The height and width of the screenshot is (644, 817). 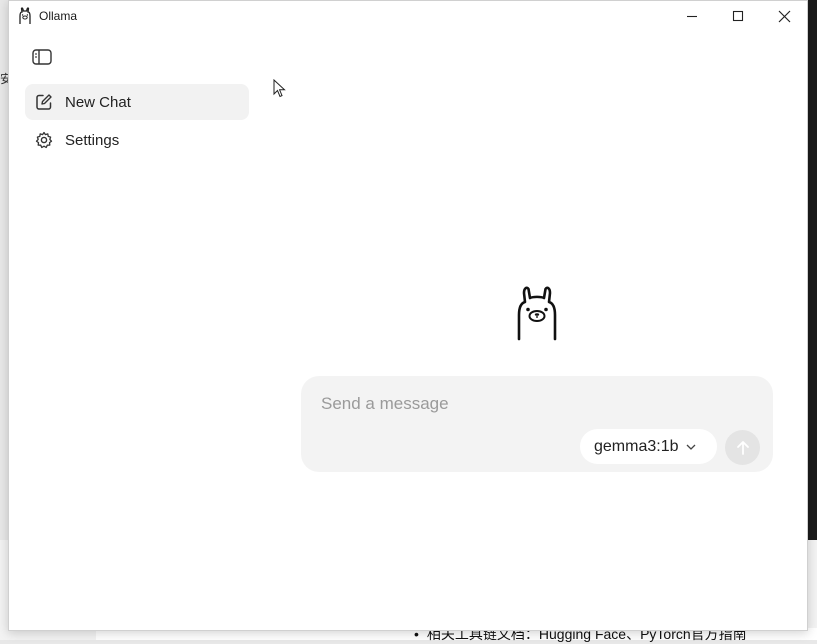 What do you see at coordinates (92, 140) in the screenshot?
I see `settings-label: Settings` at bounding box center [92, 140].